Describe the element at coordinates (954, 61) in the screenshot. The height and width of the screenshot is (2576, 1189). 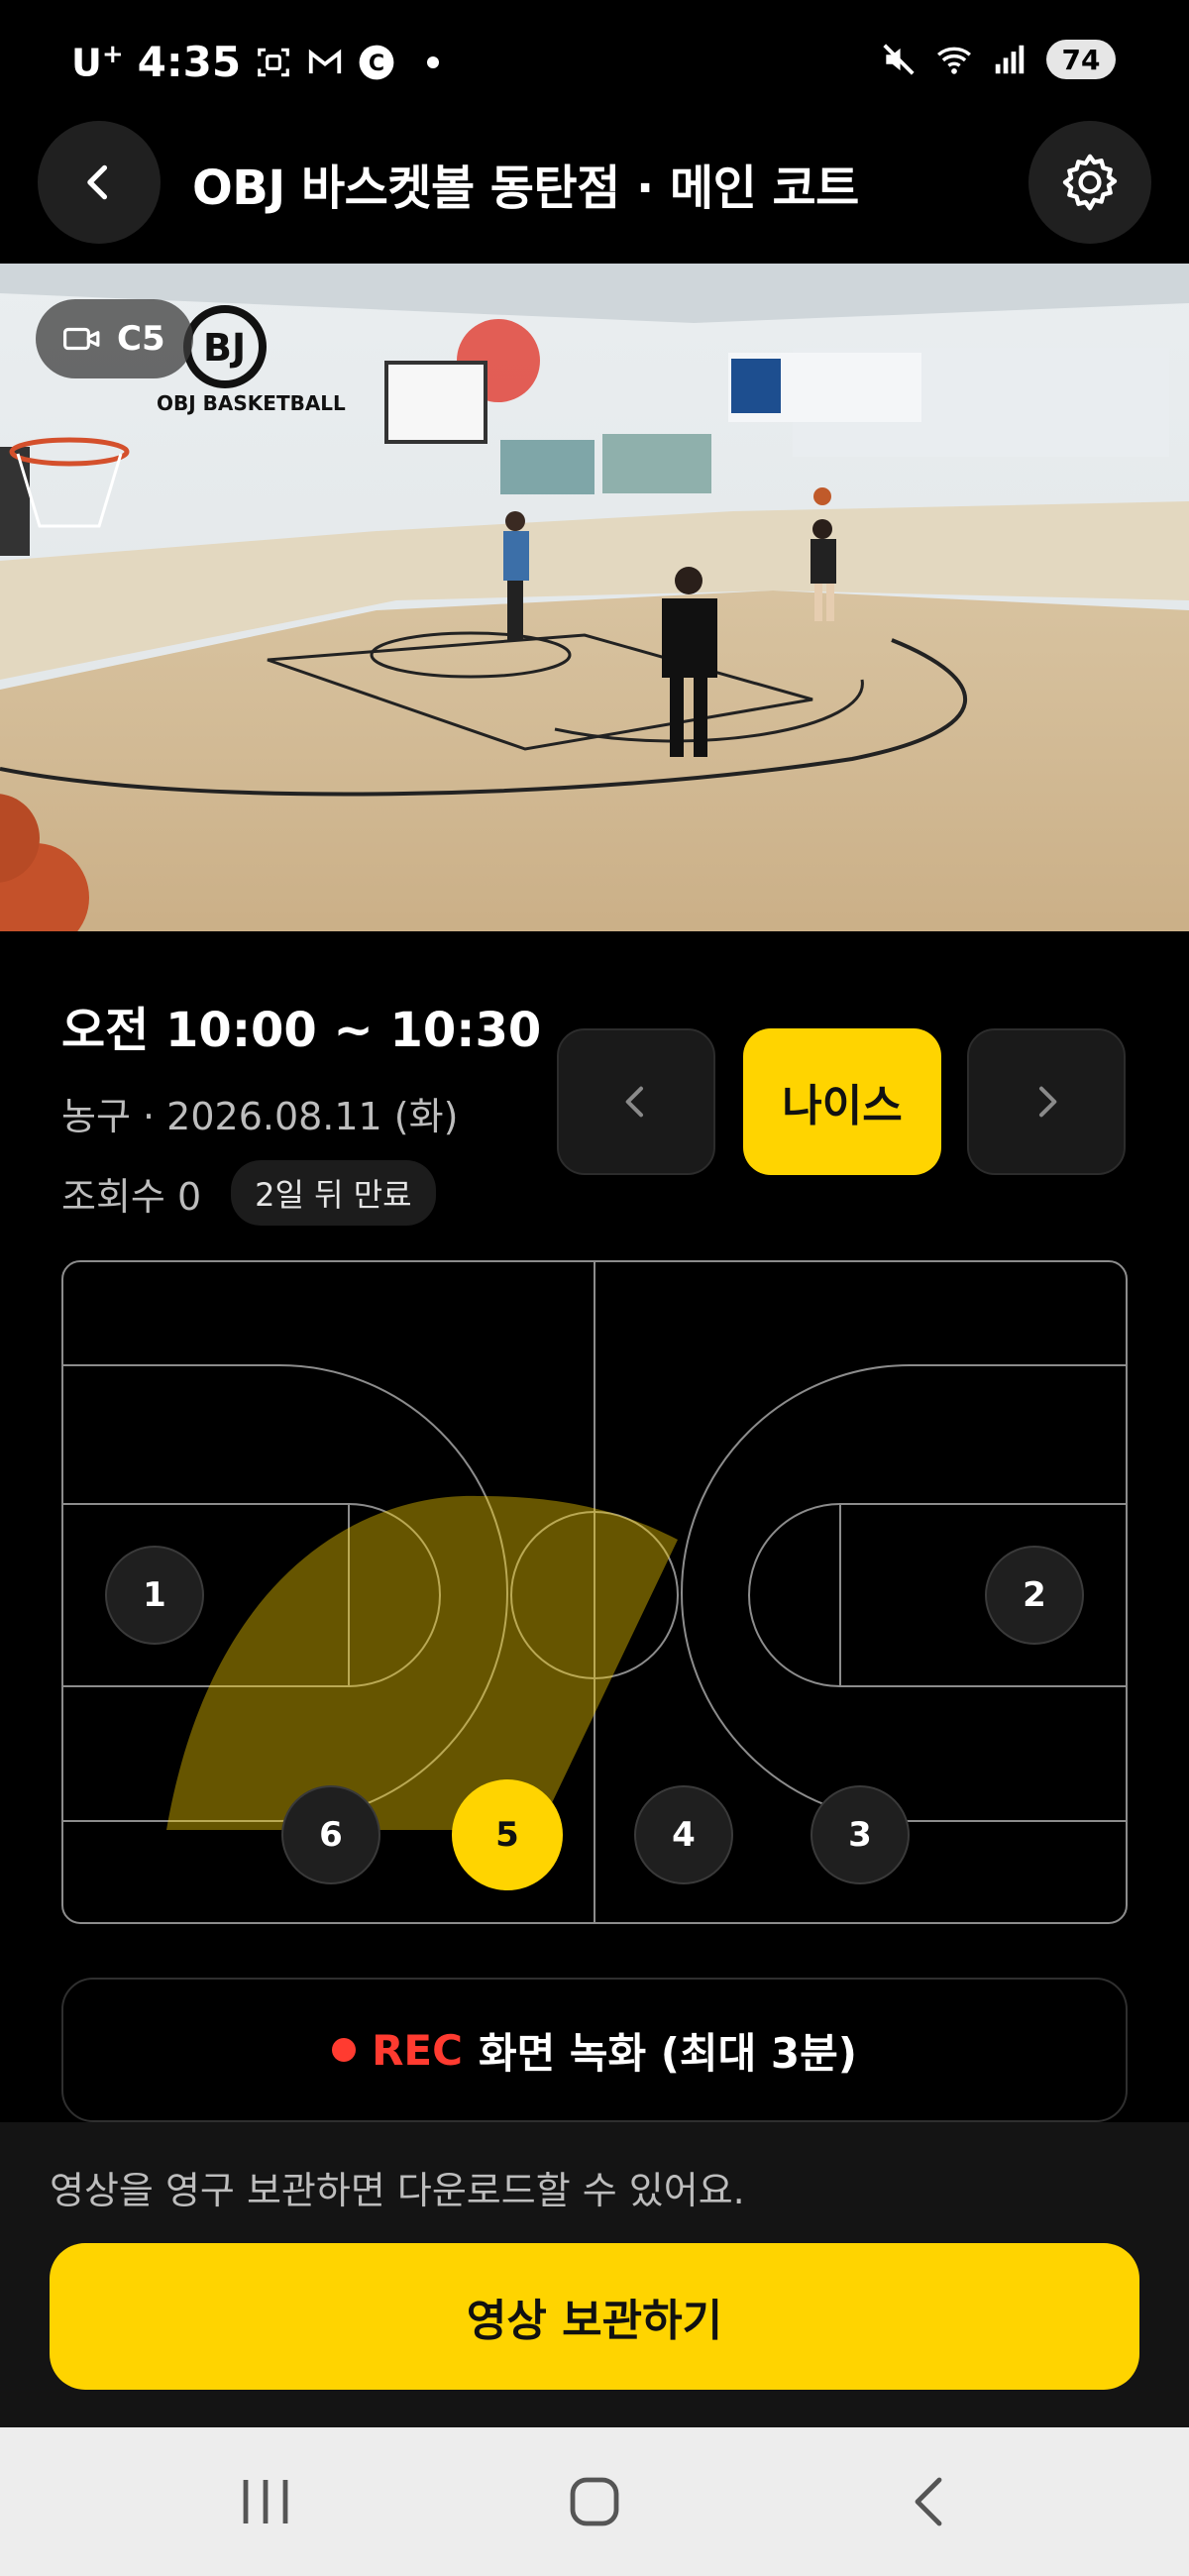
I see `wifi-icon` at that location.